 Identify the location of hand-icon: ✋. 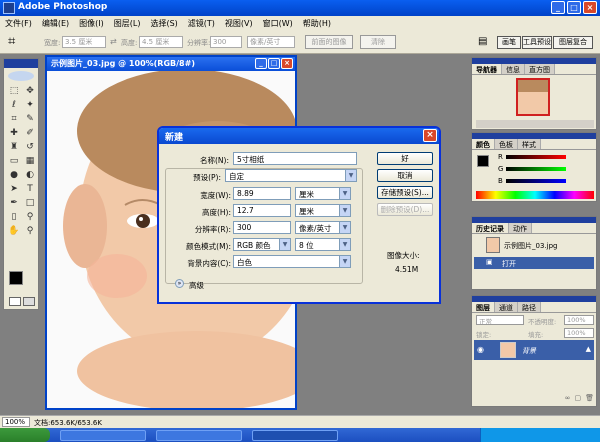
(14, 231).